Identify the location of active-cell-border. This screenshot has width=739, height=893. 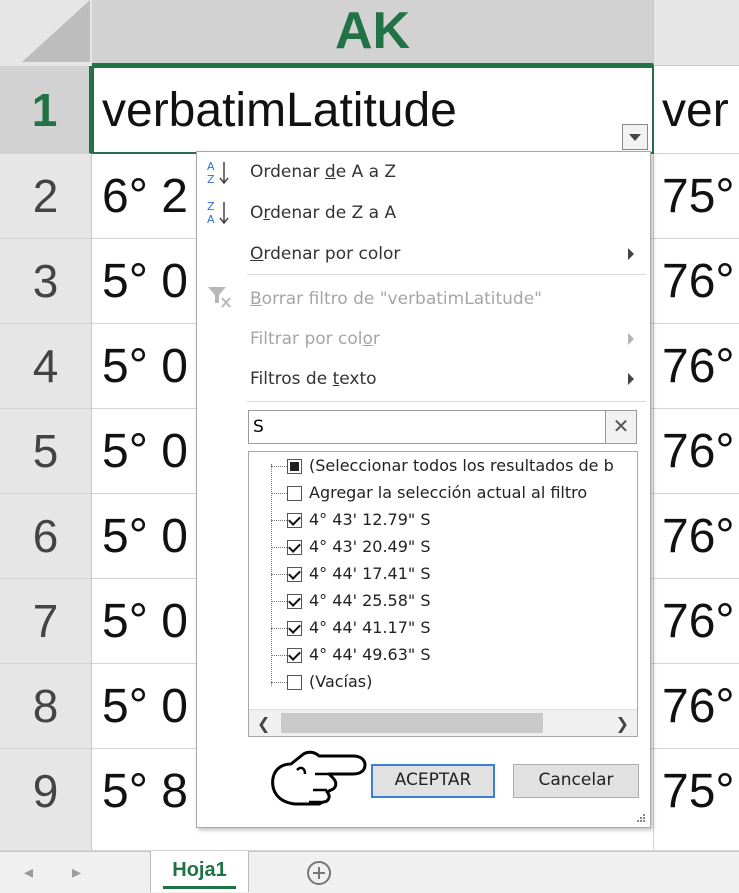
(373, 110).